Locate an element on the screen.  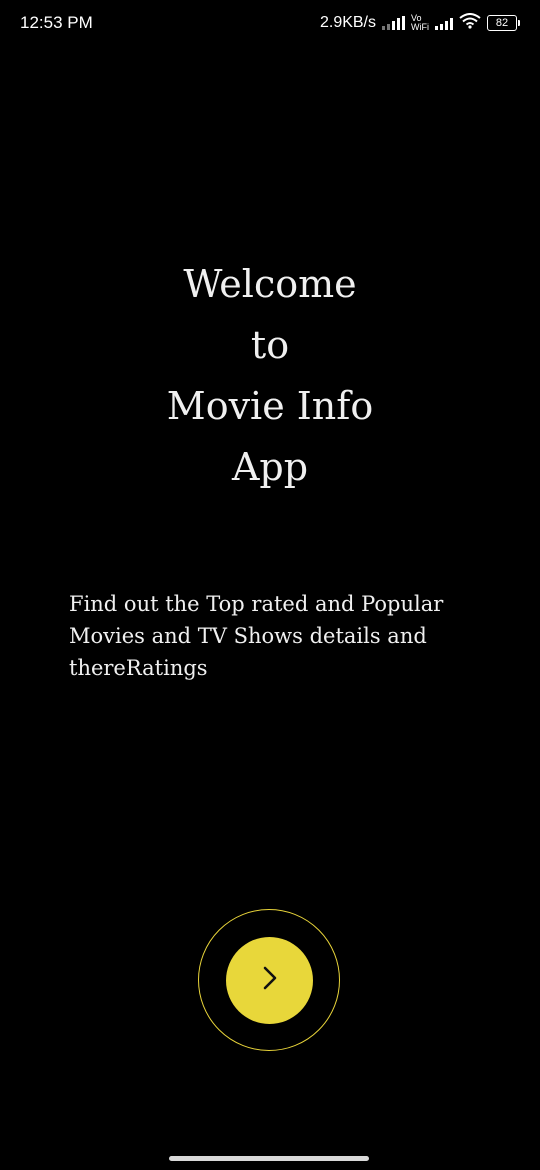
vowifi-bottom-label: WiFi is located at coordinates (420, 27).